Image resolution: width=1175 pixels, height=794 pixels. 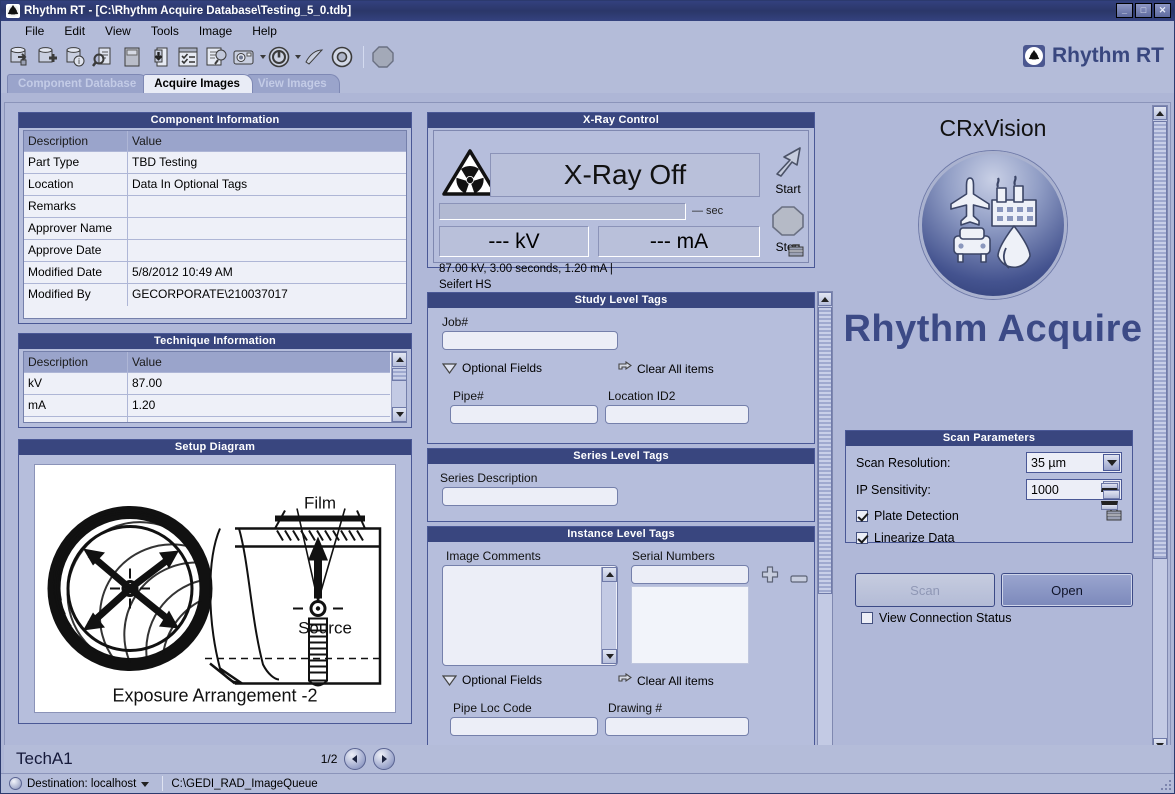 I want to click on column-header-value: Value, so click(x=147, y=362).